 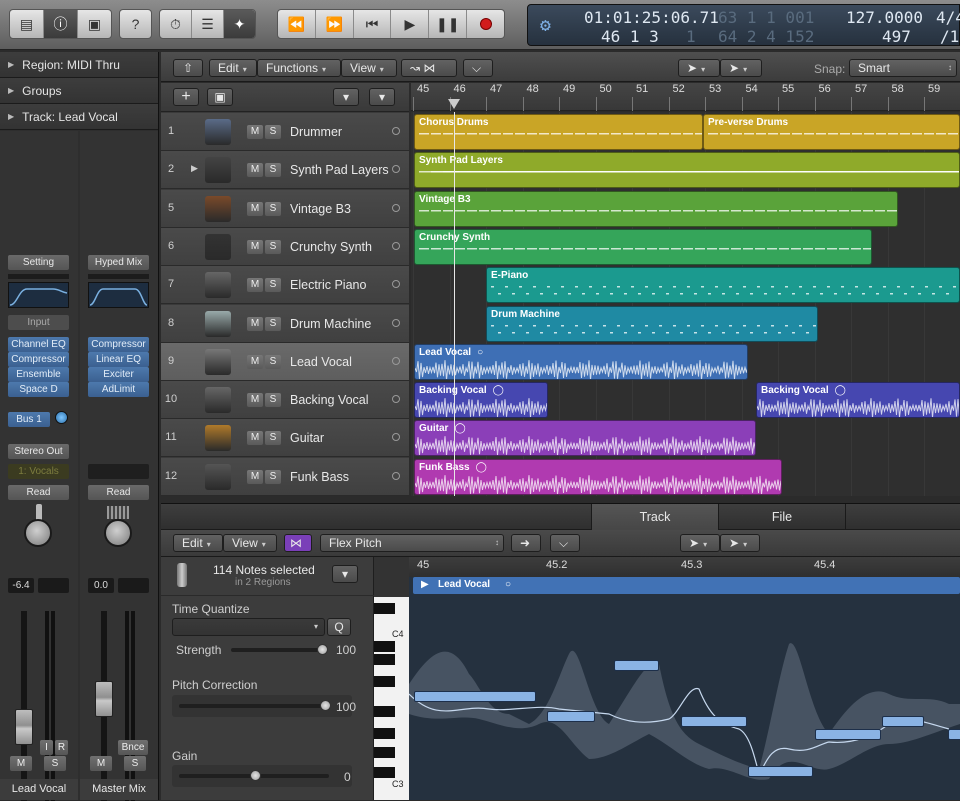 What do you see at coordinates (325, 705) in the screenshot?
I see `pitch-correction-knob` at bounding box center [325, 705].